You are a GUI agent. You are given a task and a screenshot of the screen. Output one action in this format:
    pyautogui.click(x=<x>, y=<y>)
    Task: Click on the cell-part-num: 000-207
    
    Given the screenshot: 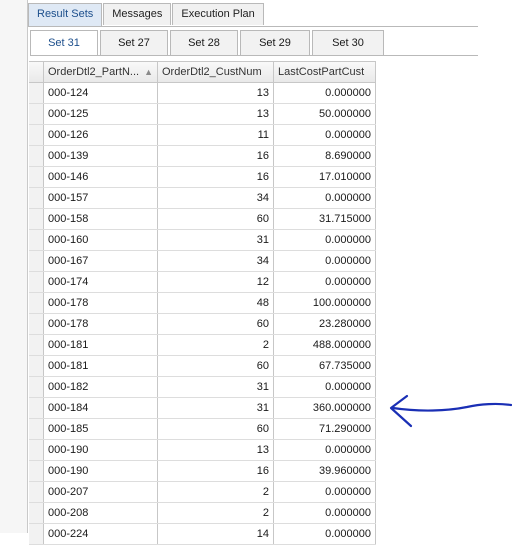 What is the action you would take?
    pyautogui.click(x=101, y=492)
    